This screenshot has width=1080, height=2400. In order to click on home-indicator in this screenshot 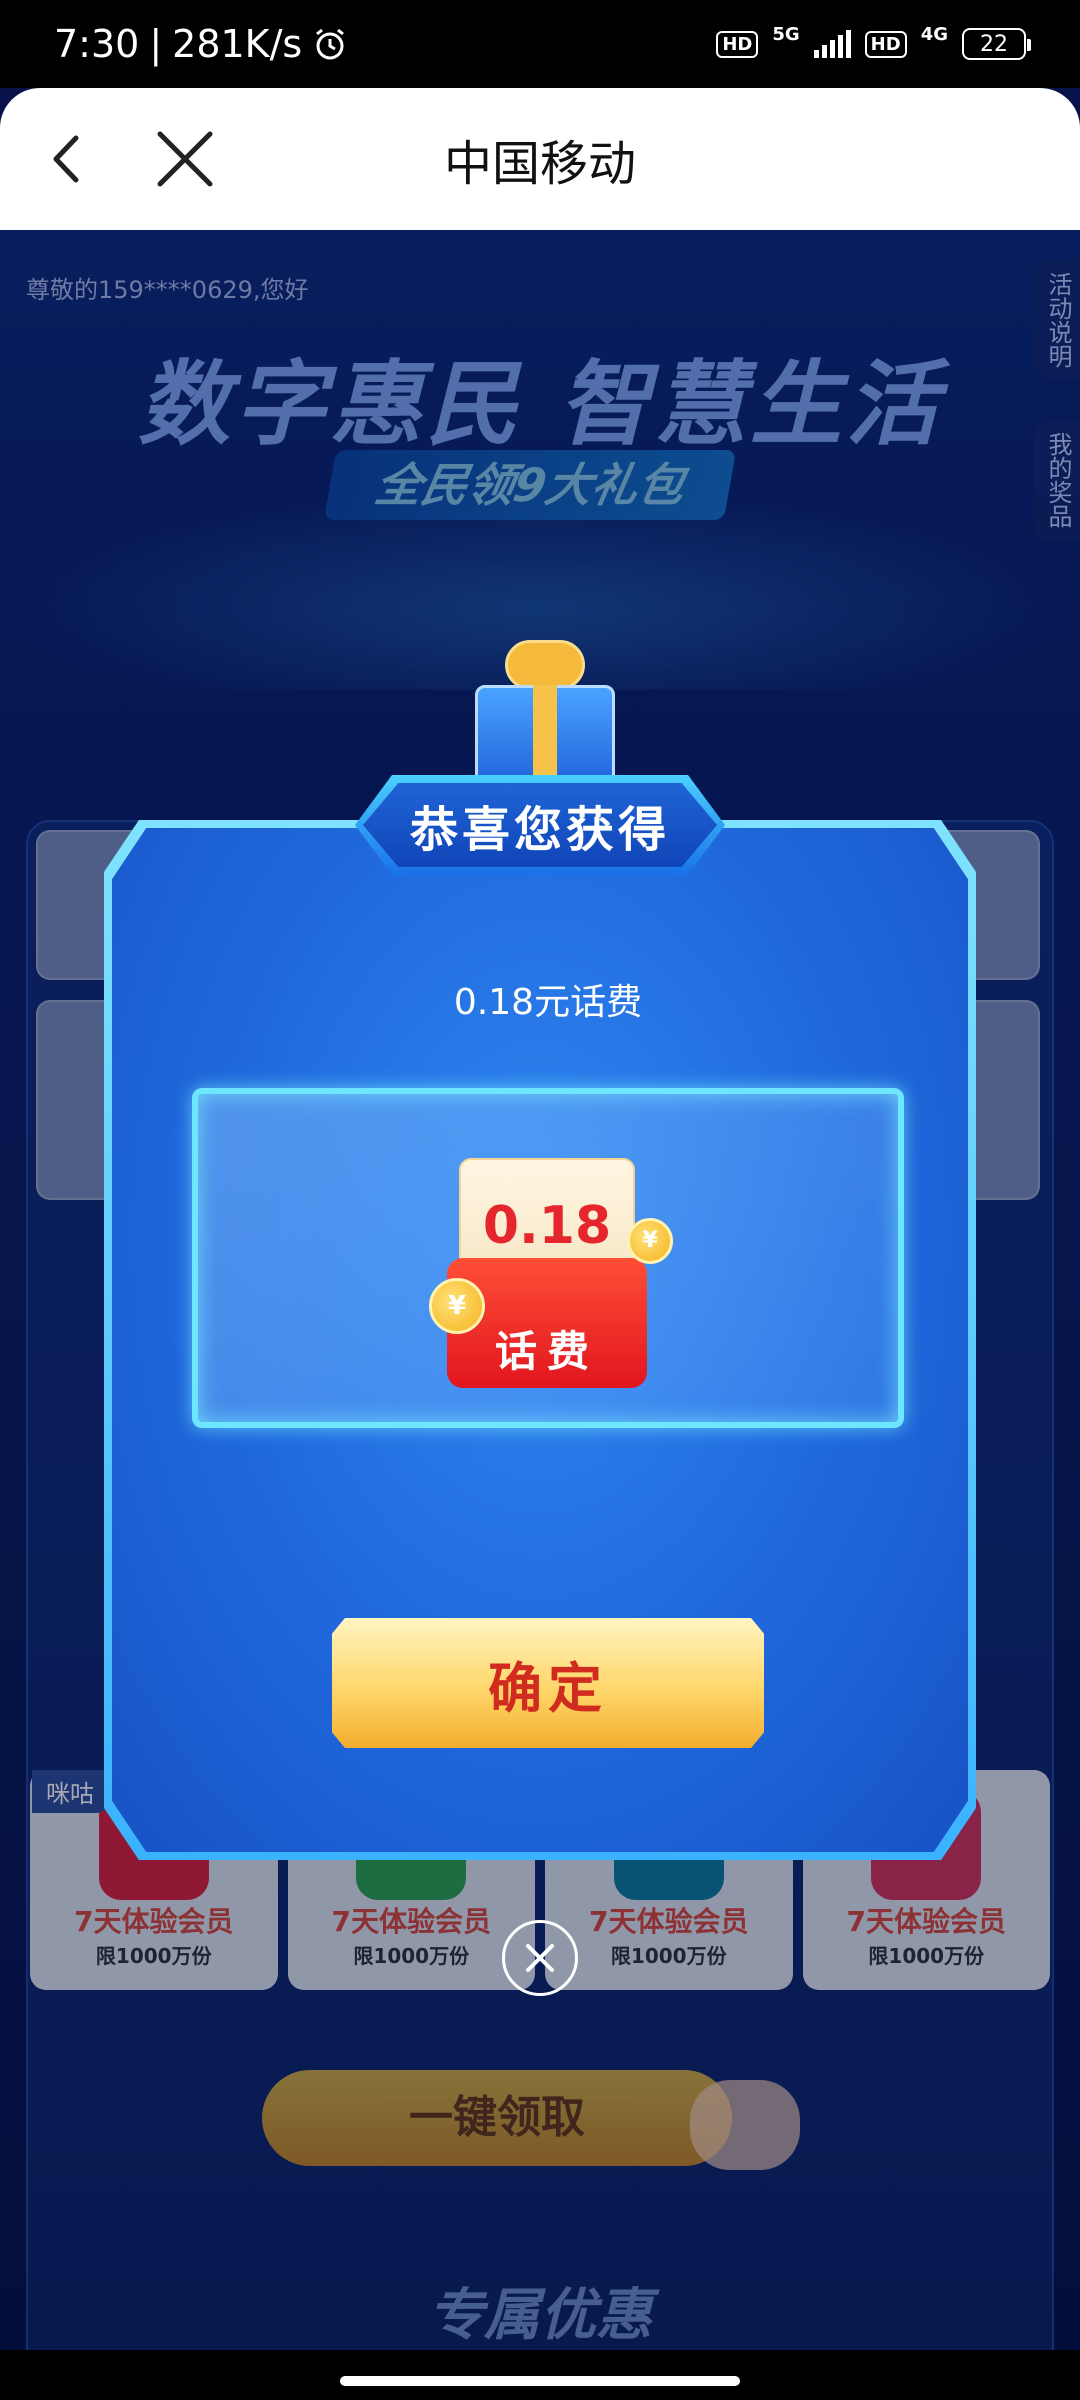, I will do `click(540, 2381)`.